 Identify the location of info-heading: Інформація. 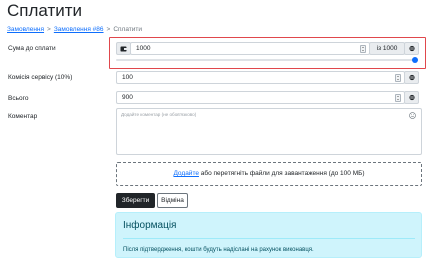
(150, 225).